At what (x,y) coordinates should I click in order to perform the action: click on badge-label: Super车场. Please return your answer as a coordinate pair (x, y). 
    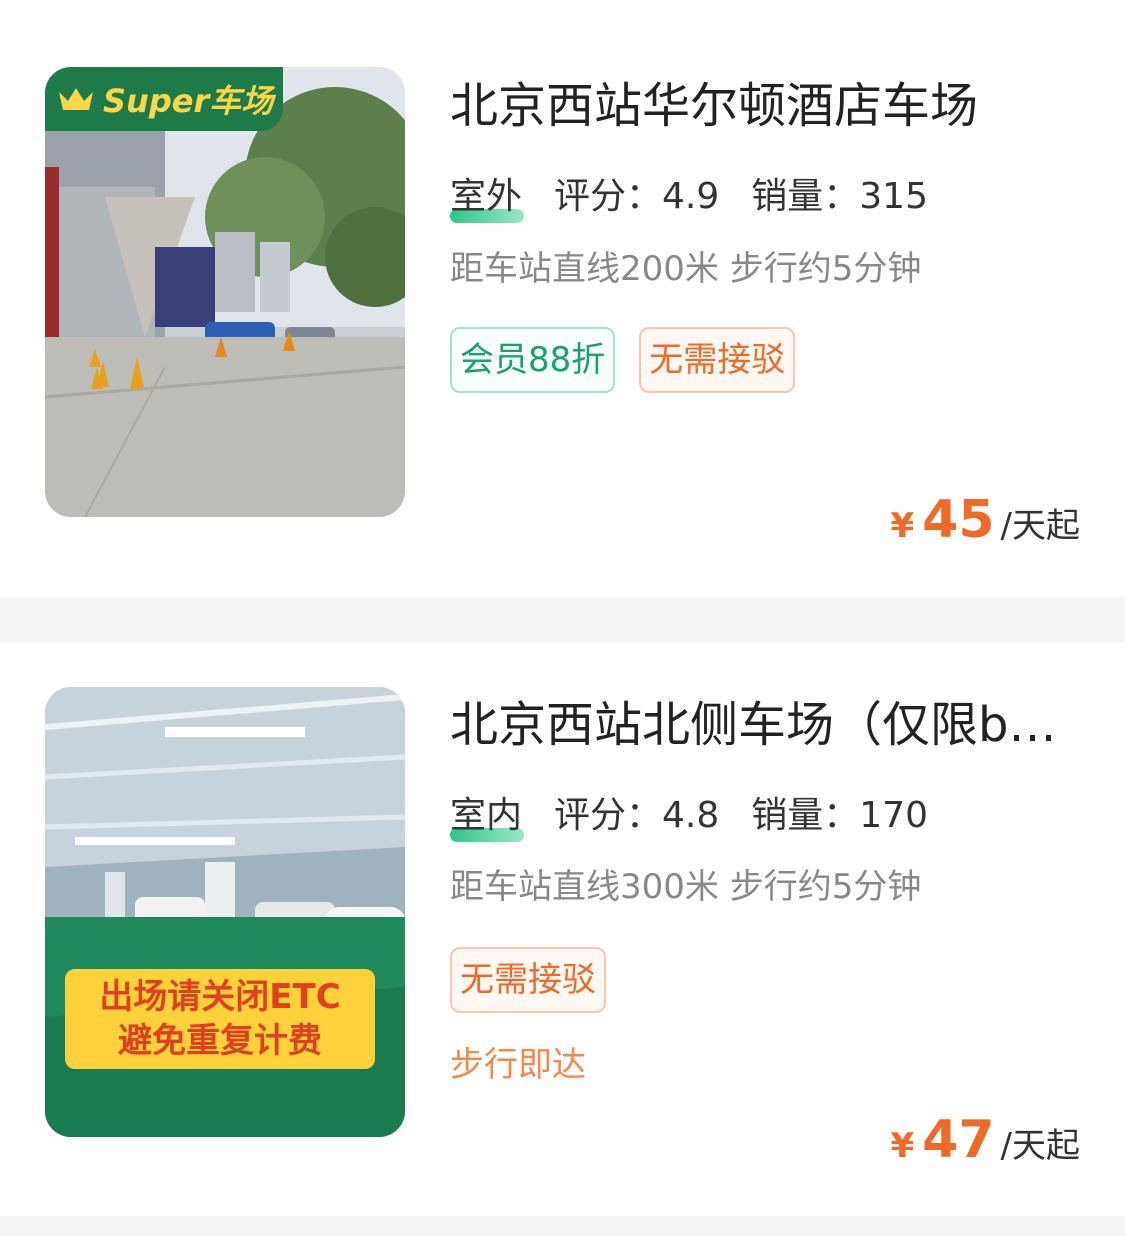
    Looking at the image, I should click on (188, 101).